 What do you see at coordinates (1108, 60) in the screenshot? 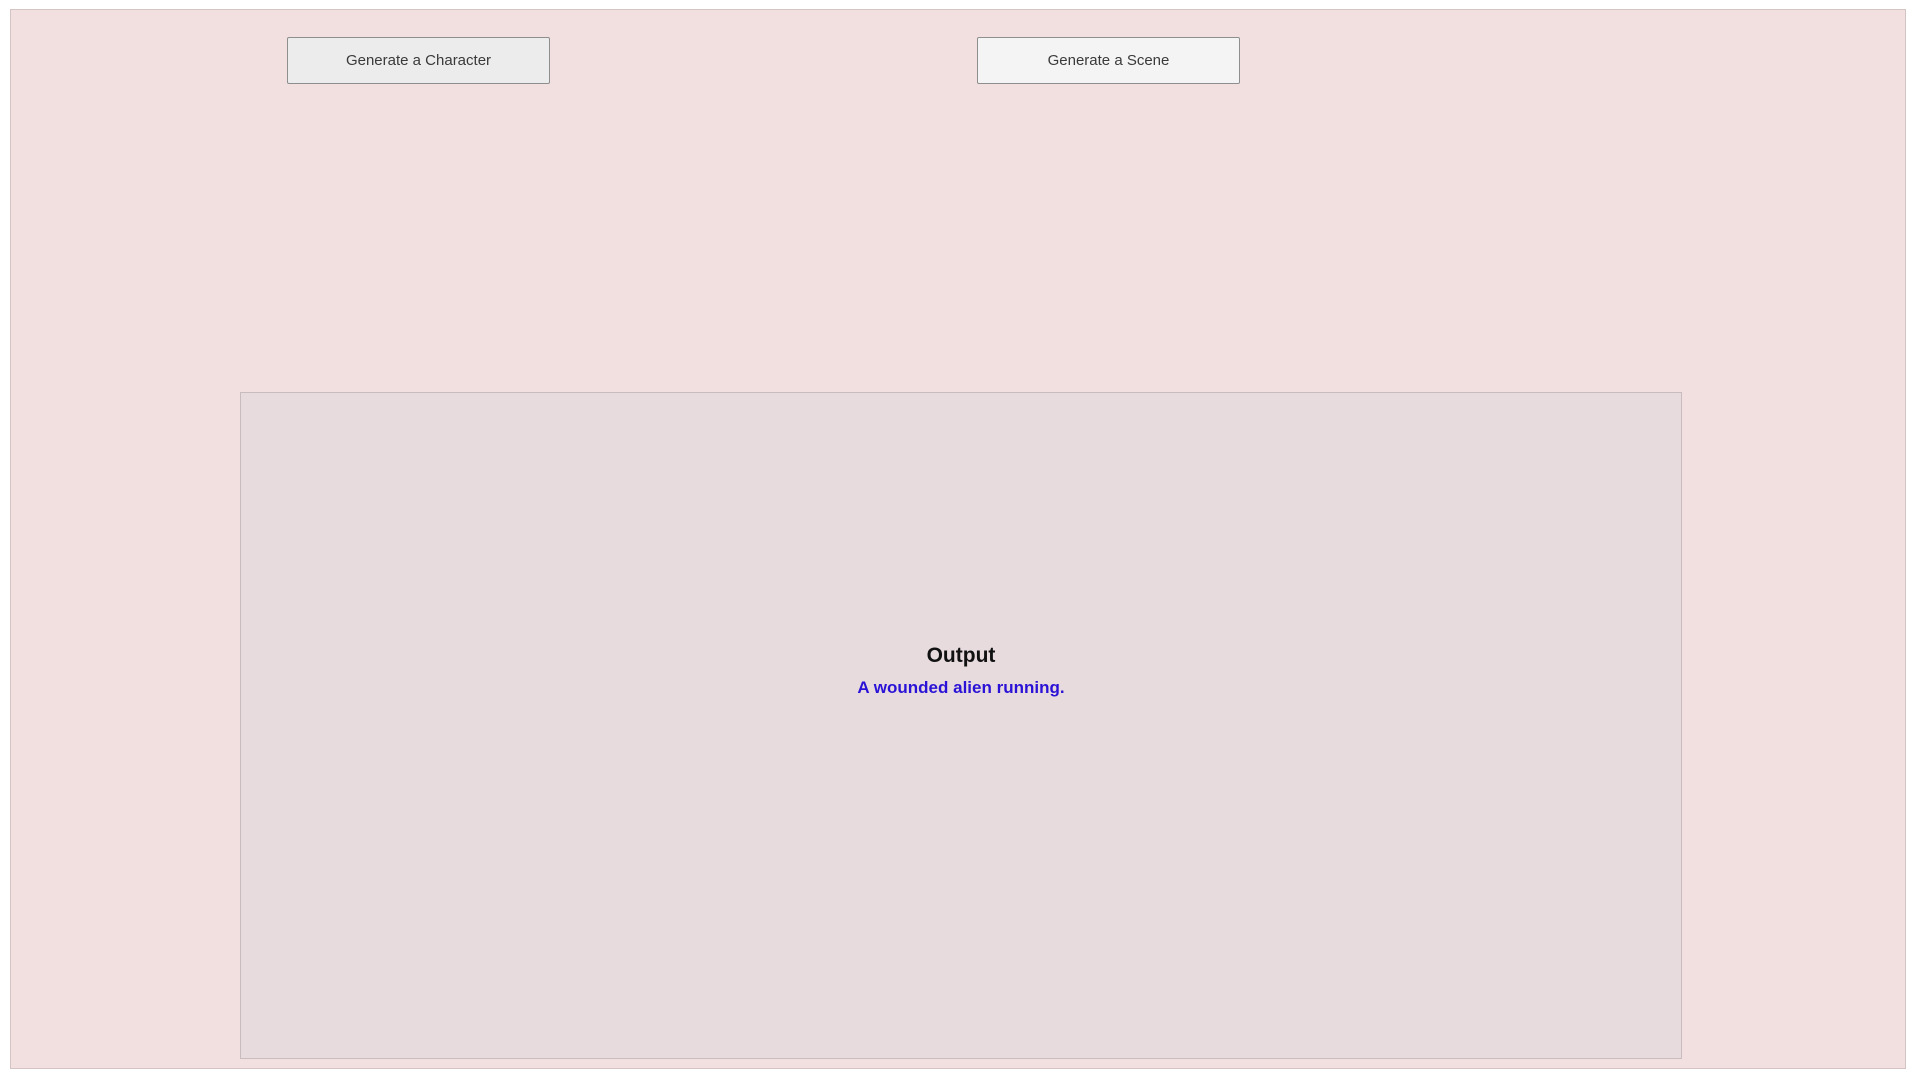
I see `generate-scene-button: Generate a Scene` at bounding box center [1108, 60].